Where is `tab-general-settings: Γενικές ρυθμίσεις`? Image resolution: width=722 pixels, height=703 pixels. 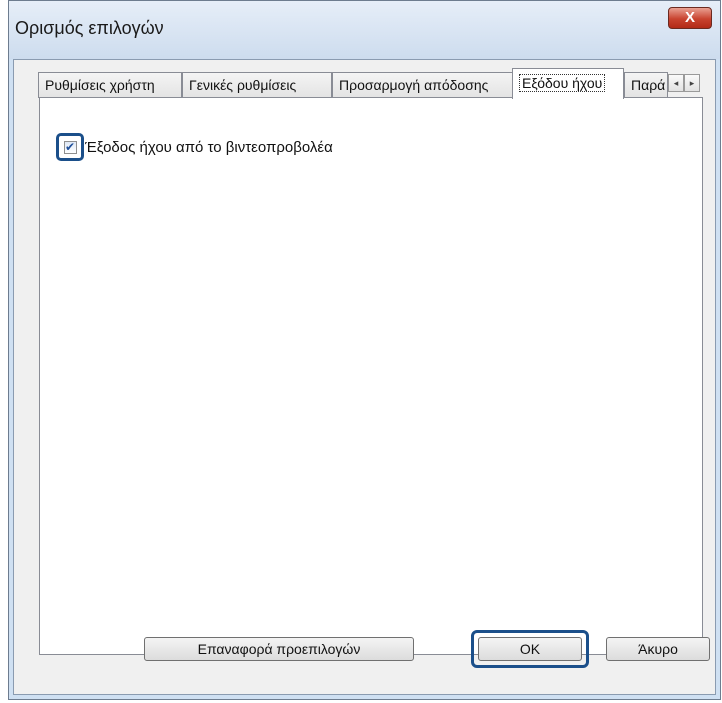 tab-general-settings: Γενικές ρυθμίσεις is located at coordinates (257, 85).